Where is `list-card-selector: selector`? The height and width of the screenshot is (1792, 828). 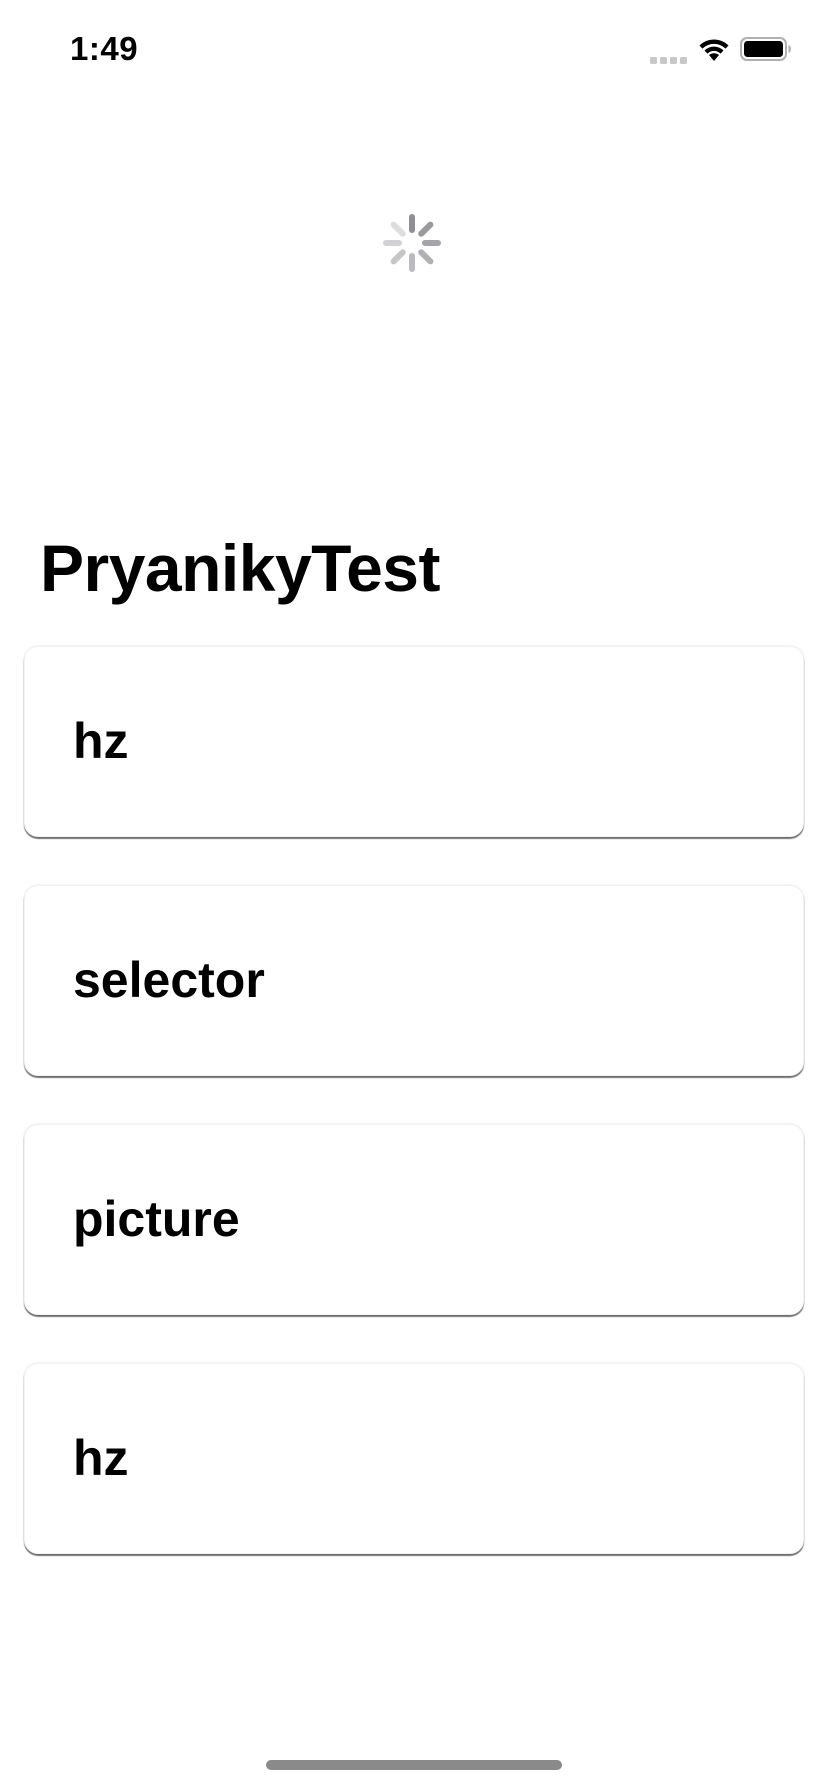
list-card-selector: selector is located at coordinates (414, 980).